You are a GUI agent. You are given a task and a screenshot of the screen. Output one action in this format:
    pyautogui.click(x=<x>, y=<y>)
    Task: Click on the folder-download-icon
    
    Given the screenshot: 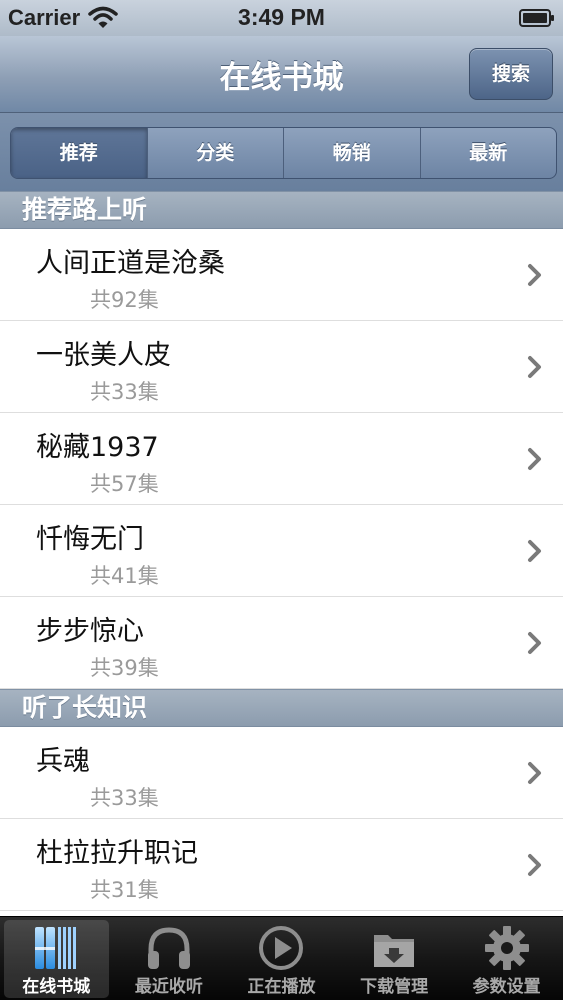 What is the action you would take?
    pyautogui.click(x=394, y=951)
    